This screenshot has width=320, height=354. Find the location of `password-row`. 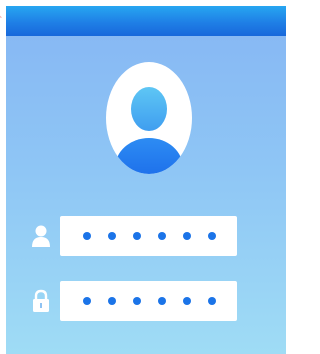

password-row is located at coordinates (146, 301).